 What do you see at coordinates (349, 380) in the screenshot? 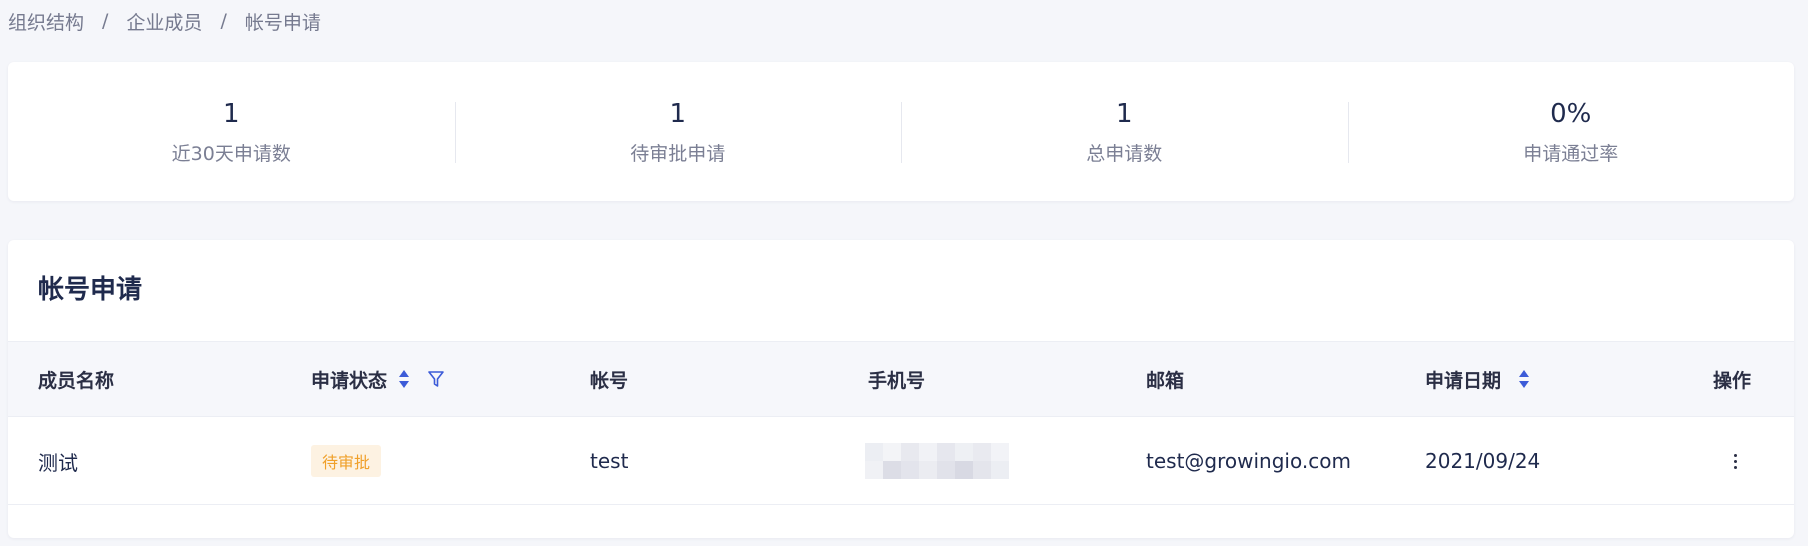
I see `column-header-label: 申请状态` at bounding box center [349, 380].